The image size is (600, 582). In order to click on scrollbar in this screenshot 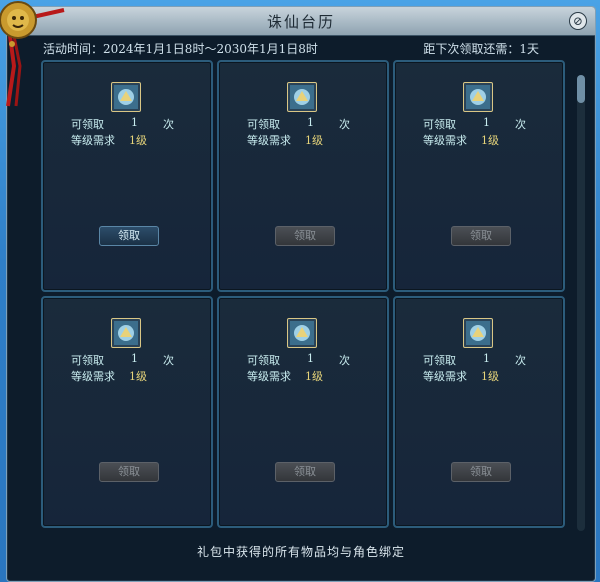, I will do `click(581, 303)`.